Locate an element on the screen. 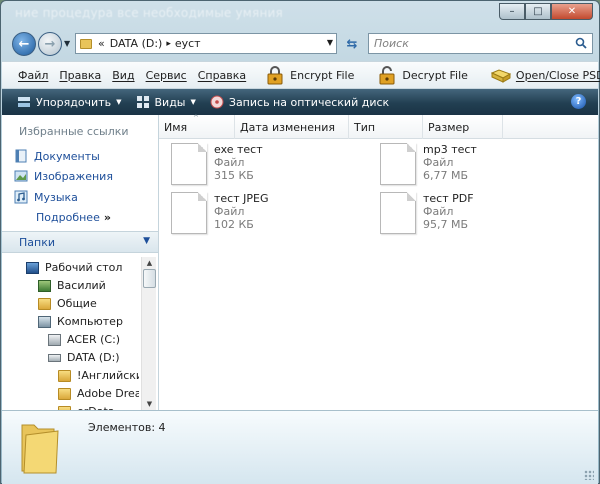 The height and width of the screenshot is (484, 600). menu-view: Вид is located at coordinates (123, 75).